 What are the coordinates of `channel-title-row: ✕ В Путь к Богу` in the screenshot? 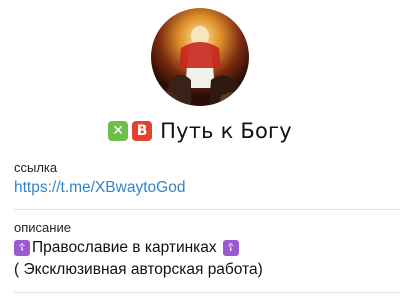 It's located at (200, 131).